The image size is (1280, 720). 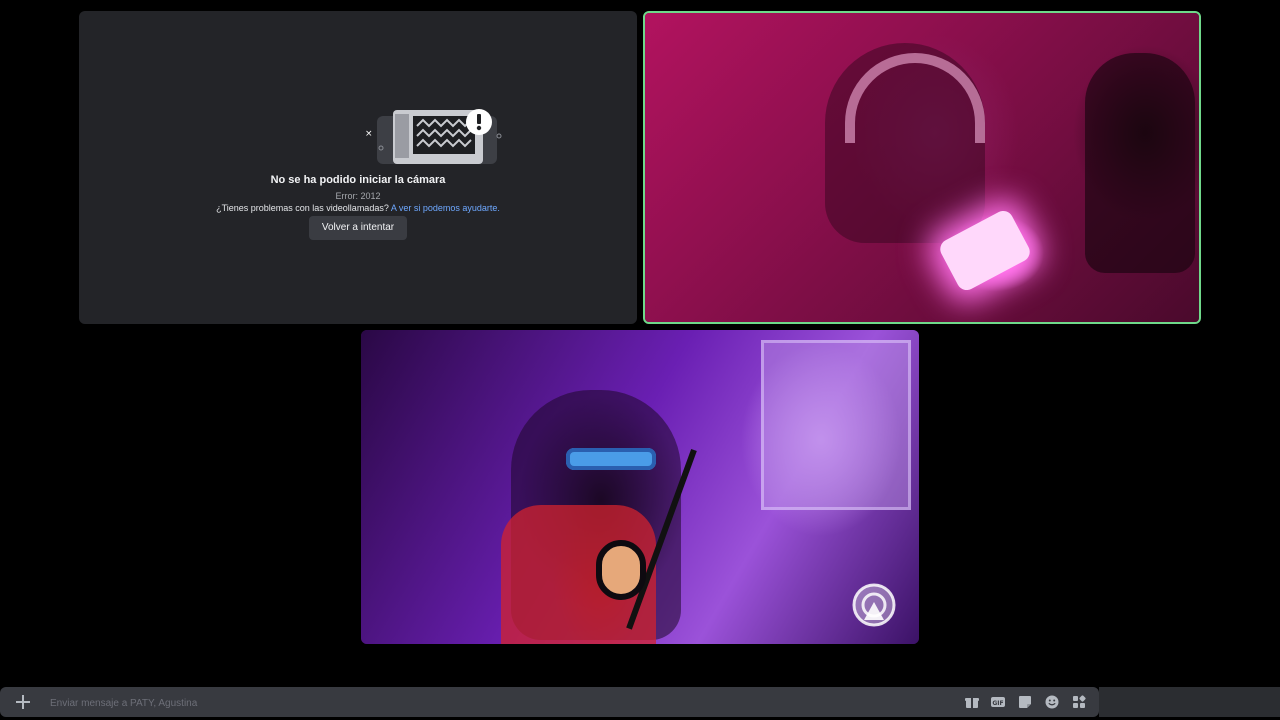 I want to click on message-composer: GIF, so click(x=549, y=702).